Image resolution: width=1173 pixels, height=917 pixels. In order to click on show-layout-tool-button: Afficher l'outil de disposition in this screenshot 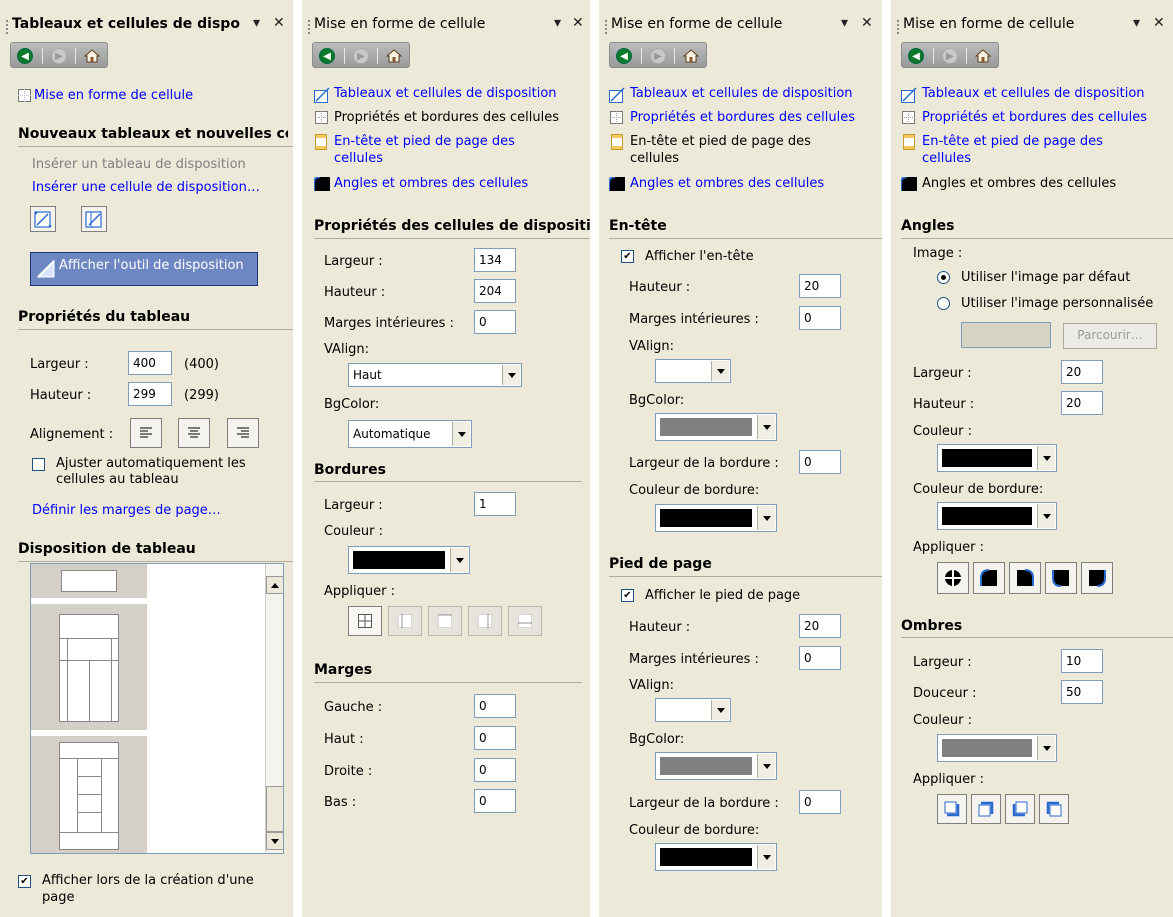, I will do `click(144, 269)`.